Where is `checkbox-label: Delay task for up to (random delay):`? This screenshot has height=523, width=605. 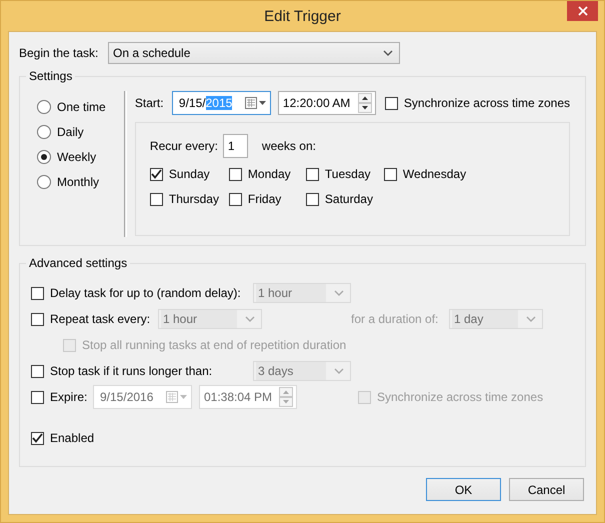 checkbox-label: Delay task for up to (random delay): is located at coordinates (145, 293).